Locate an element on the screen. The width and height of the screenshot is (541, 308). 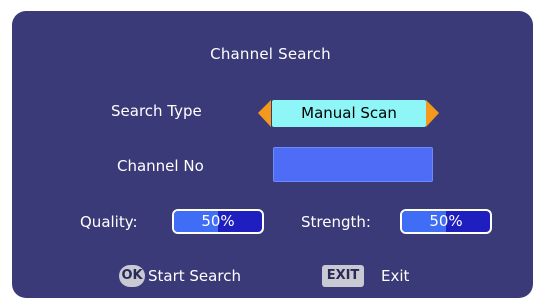
channel-no-input is located at coordinates (353, 164).